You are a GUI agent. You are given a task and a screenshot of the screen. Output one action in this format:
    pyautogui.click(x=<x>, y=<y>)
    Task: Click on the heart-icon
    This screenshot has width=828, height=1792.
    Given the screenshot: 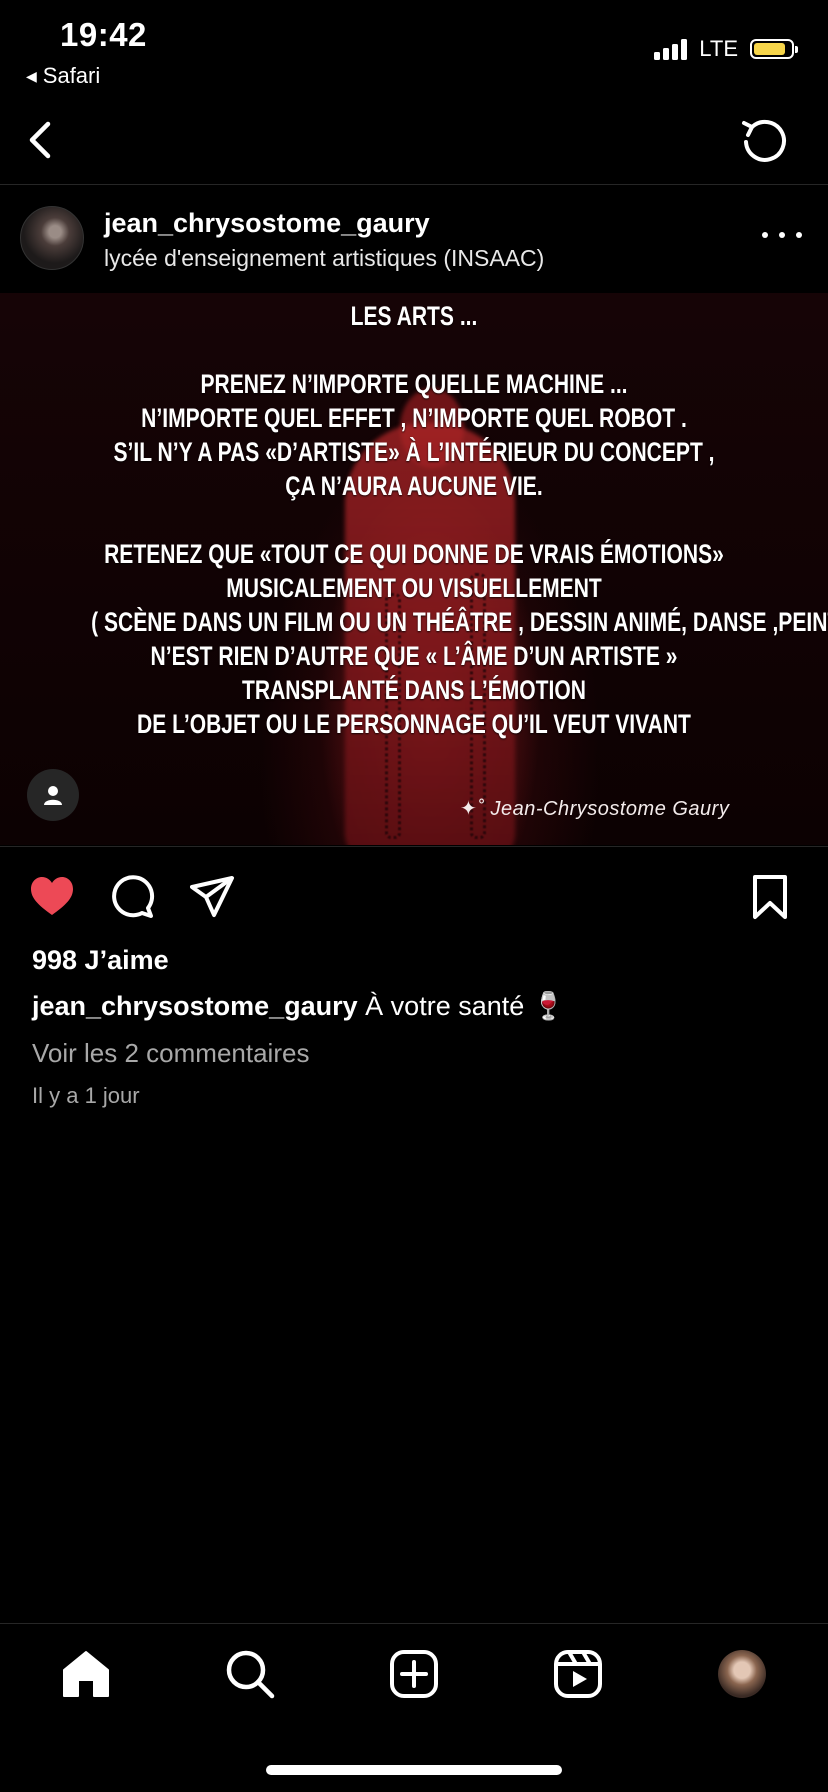 What is the action you would take?
    pyautogui.click(x=52, y=897)
    